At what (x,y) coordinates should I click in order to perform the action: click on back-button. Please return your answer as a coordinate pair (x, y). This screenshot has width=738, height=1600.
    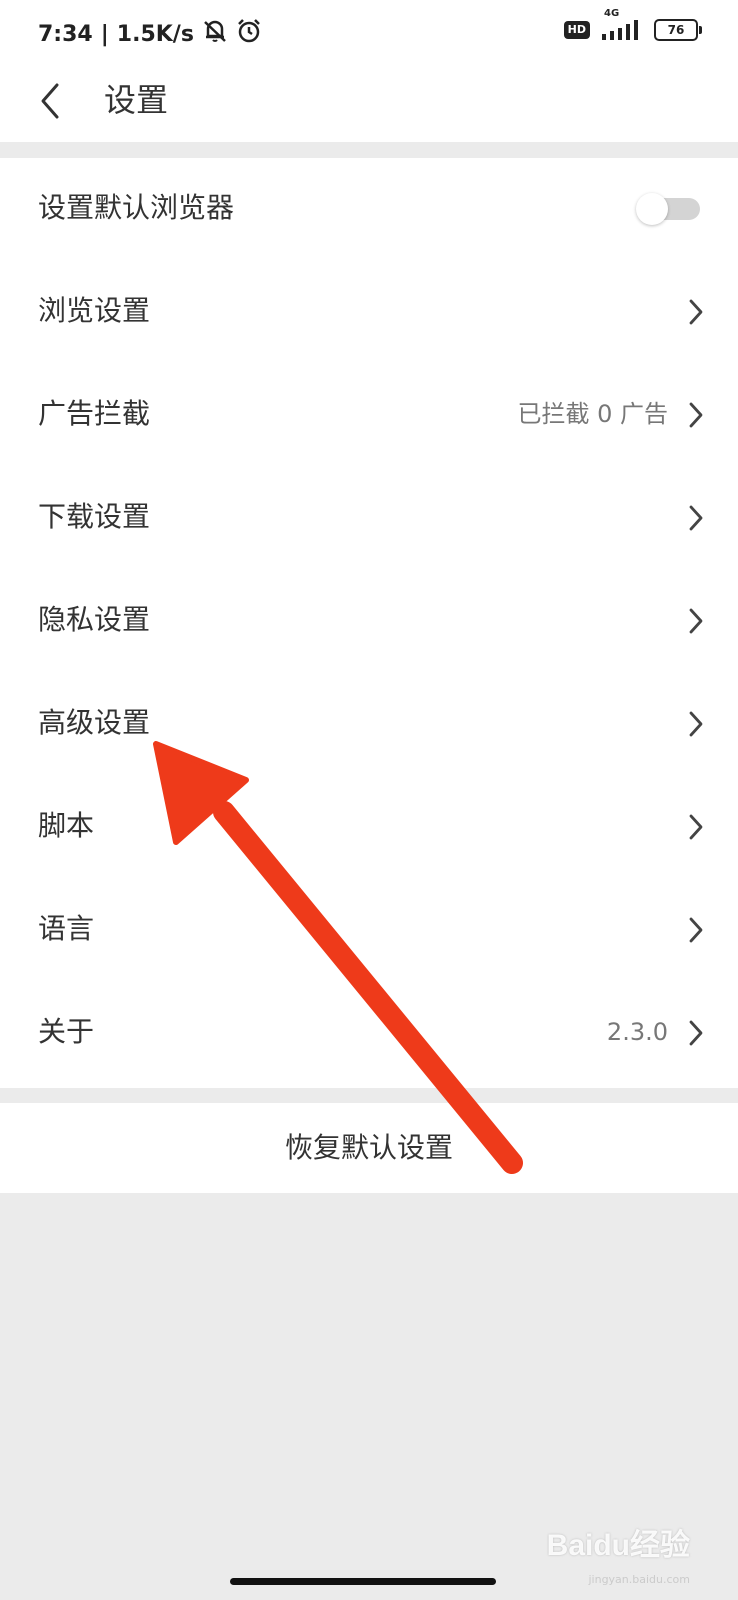
    Looking at the image, I should click on (50, 101).